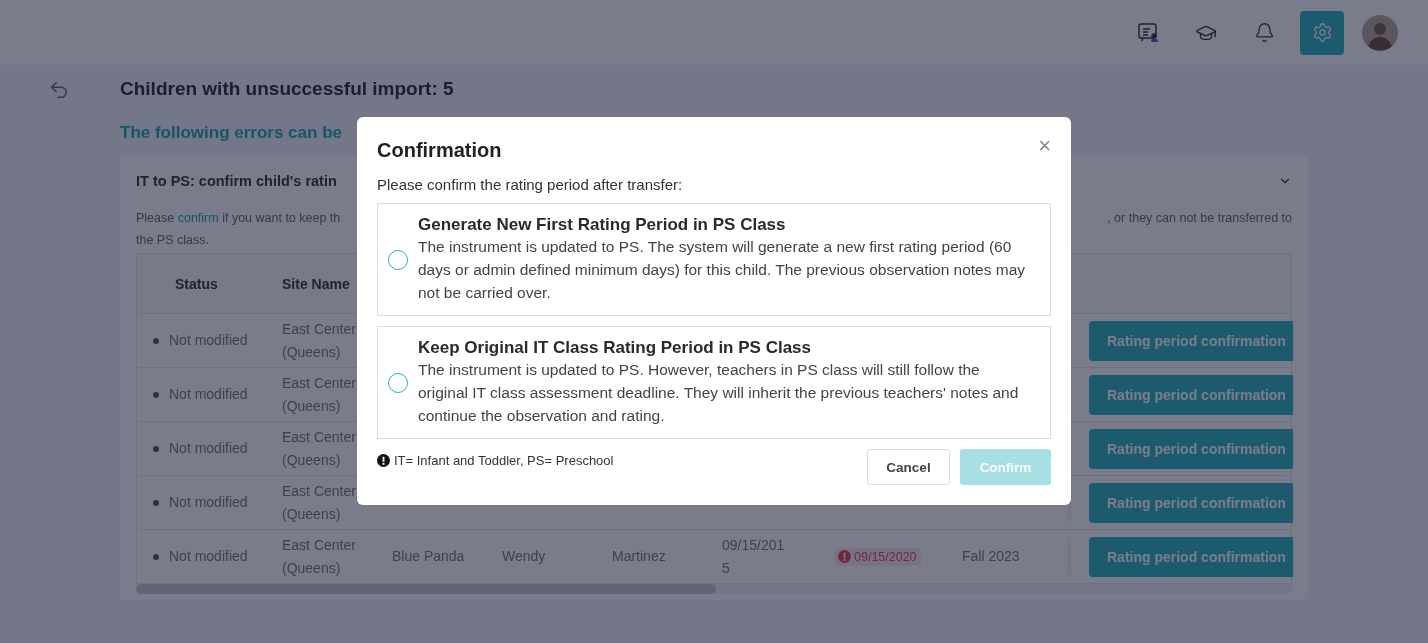  What do you see at coordinates (1199, 218) in the screenshot?
I see `description-text: , or they can not be transferred to` at bounding box center [1199, 218].